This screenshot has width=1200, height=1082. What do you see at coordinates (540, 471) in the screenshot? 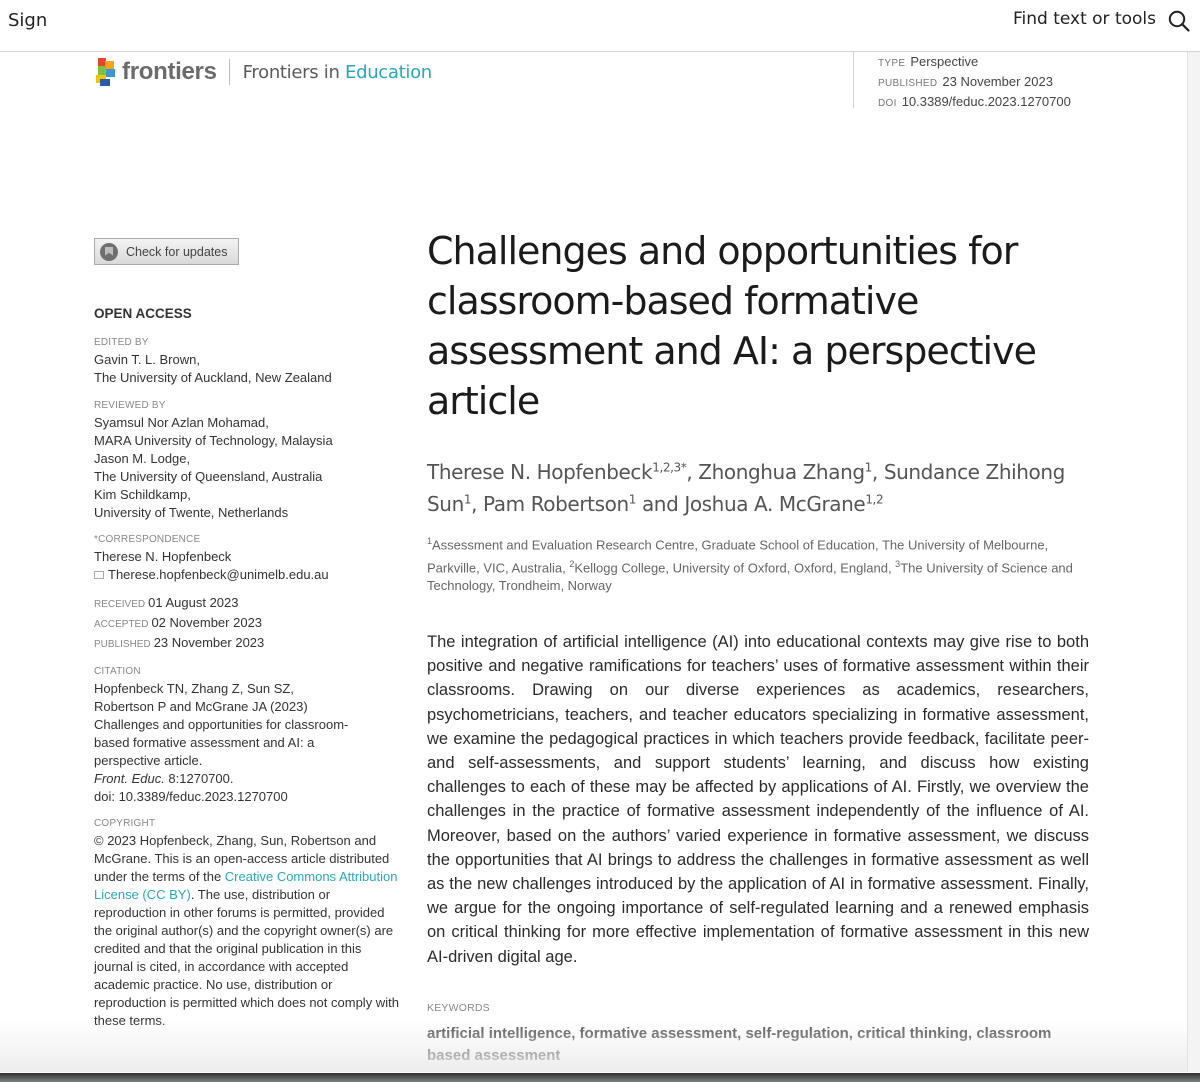
I see `author-name: Therese N. Hopfenbeck` at bounding box center [540, 471].